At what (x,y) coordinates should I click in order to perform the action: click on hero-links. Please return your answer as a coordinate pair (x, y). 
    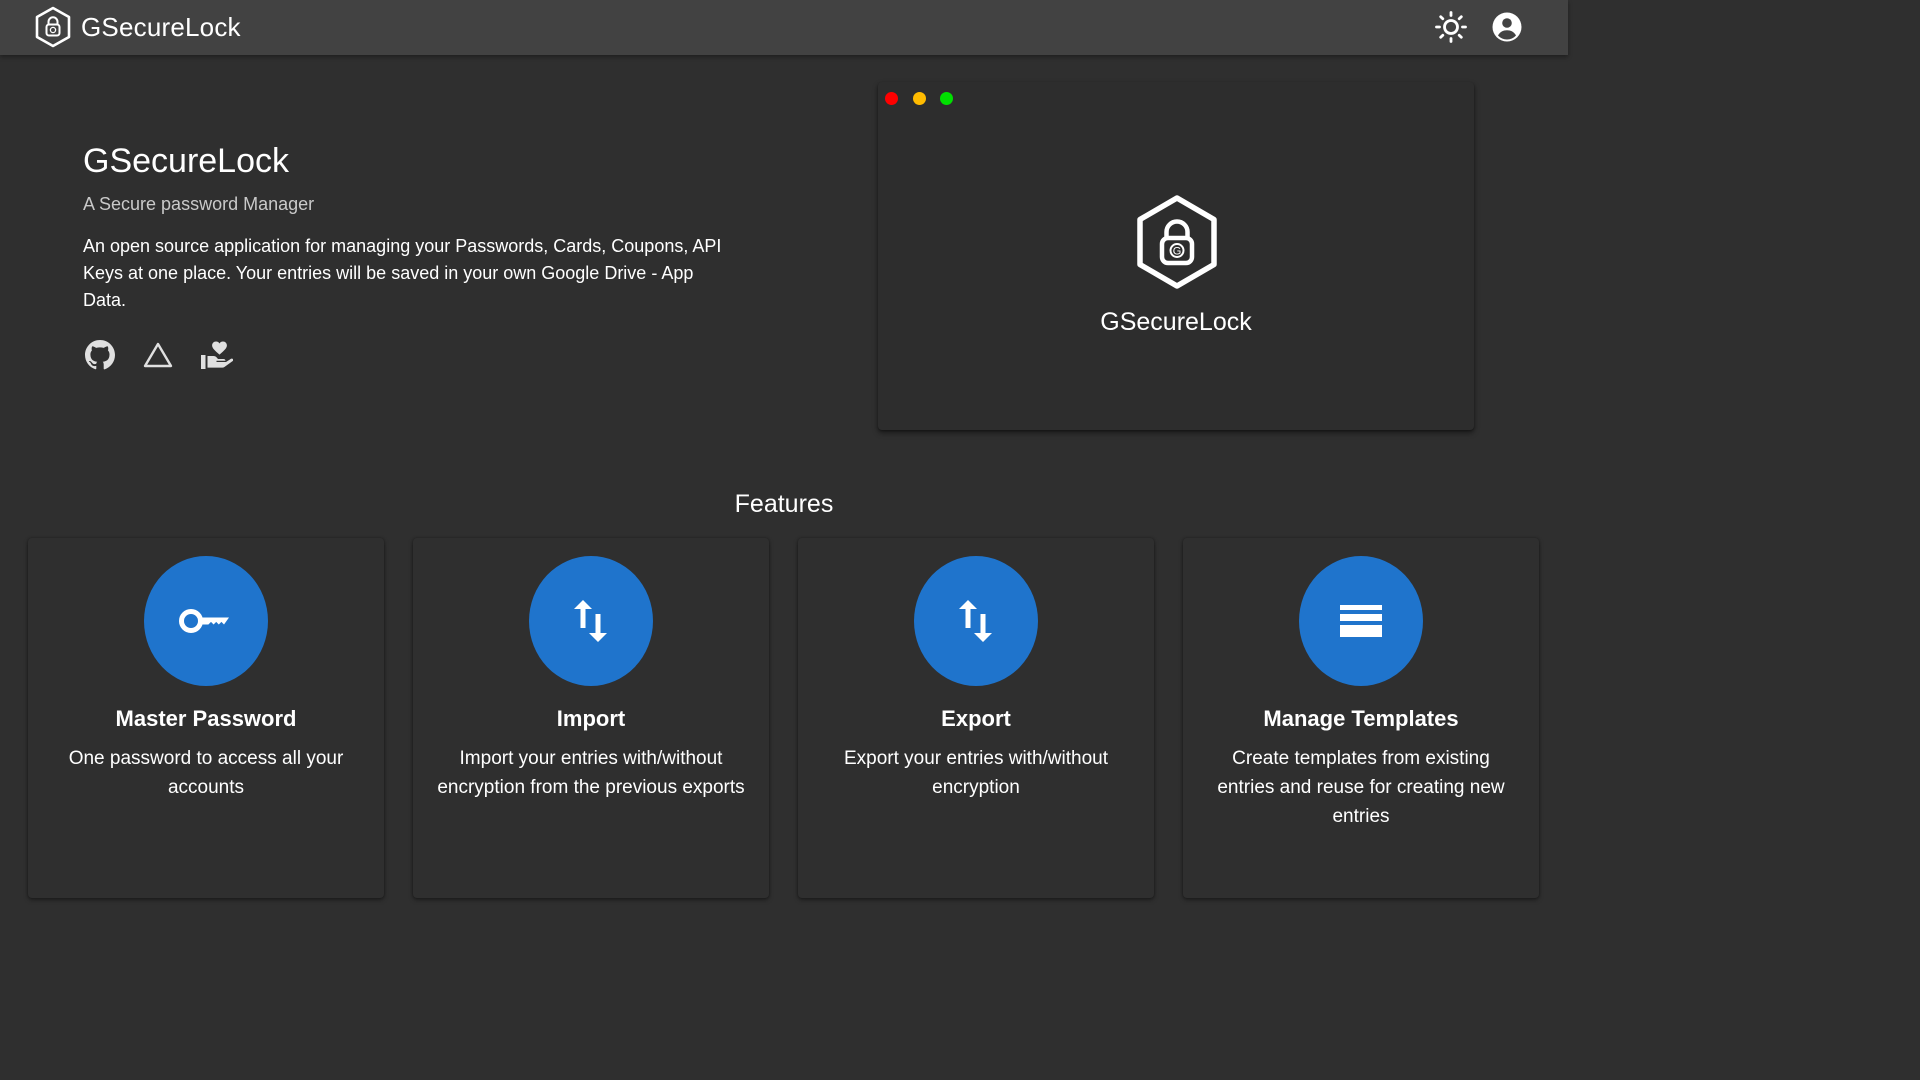
    Looking at the image, I should click on (158, 355).